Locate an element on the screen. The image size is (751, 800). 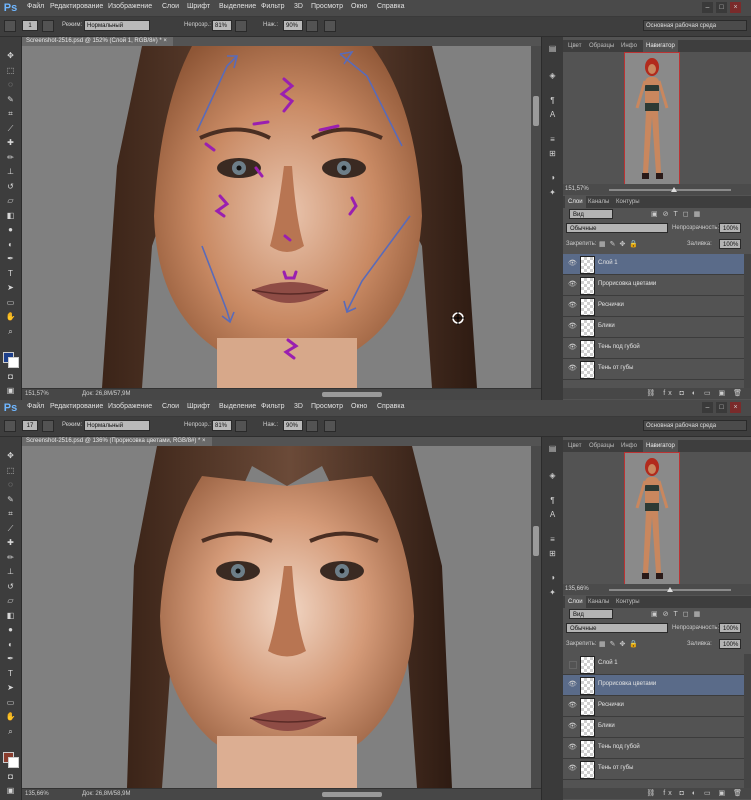
menu-view: Просмотр is located at coordinates (327, 6).